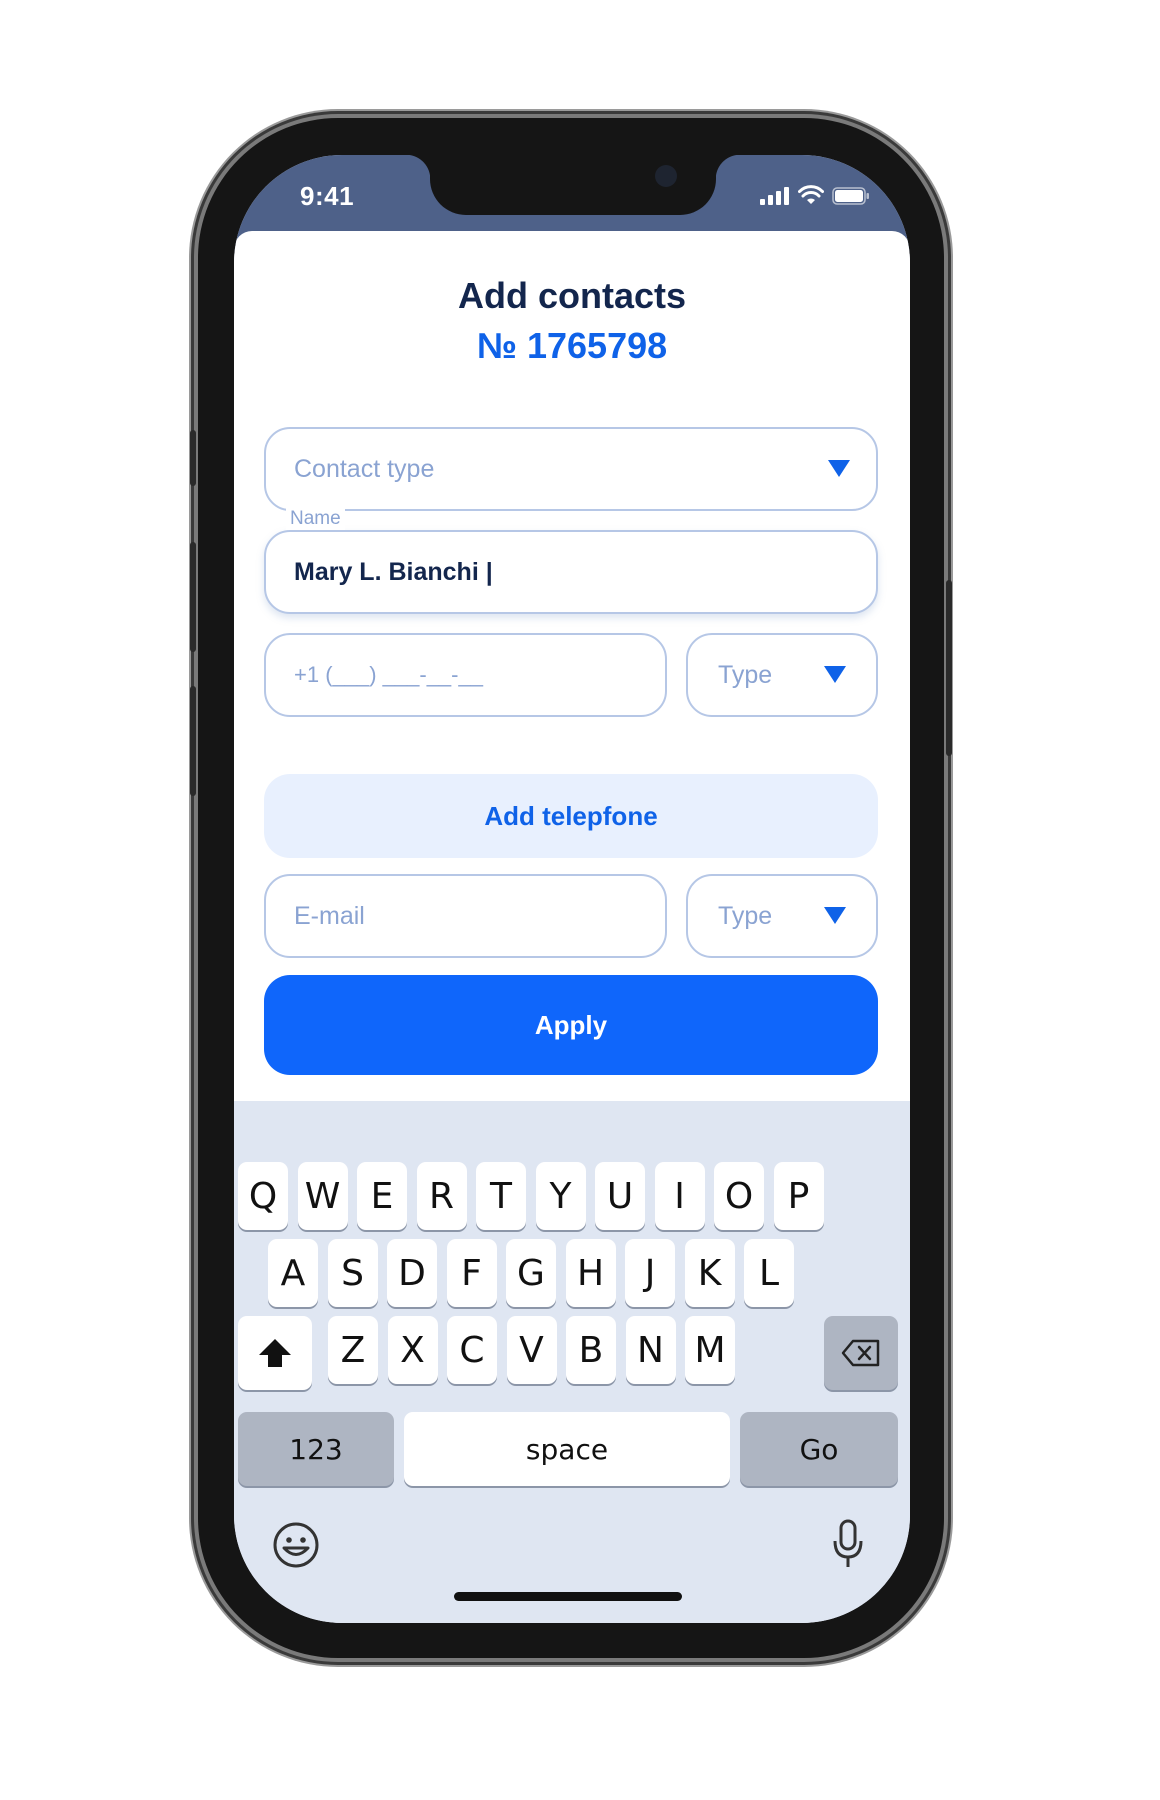 The width and height of the screenshot is (1160, 1800). What do you see at coordinates (263, 1196) in the screenshot?
I see `key-q: Q` at bounding box center [263, 1196].